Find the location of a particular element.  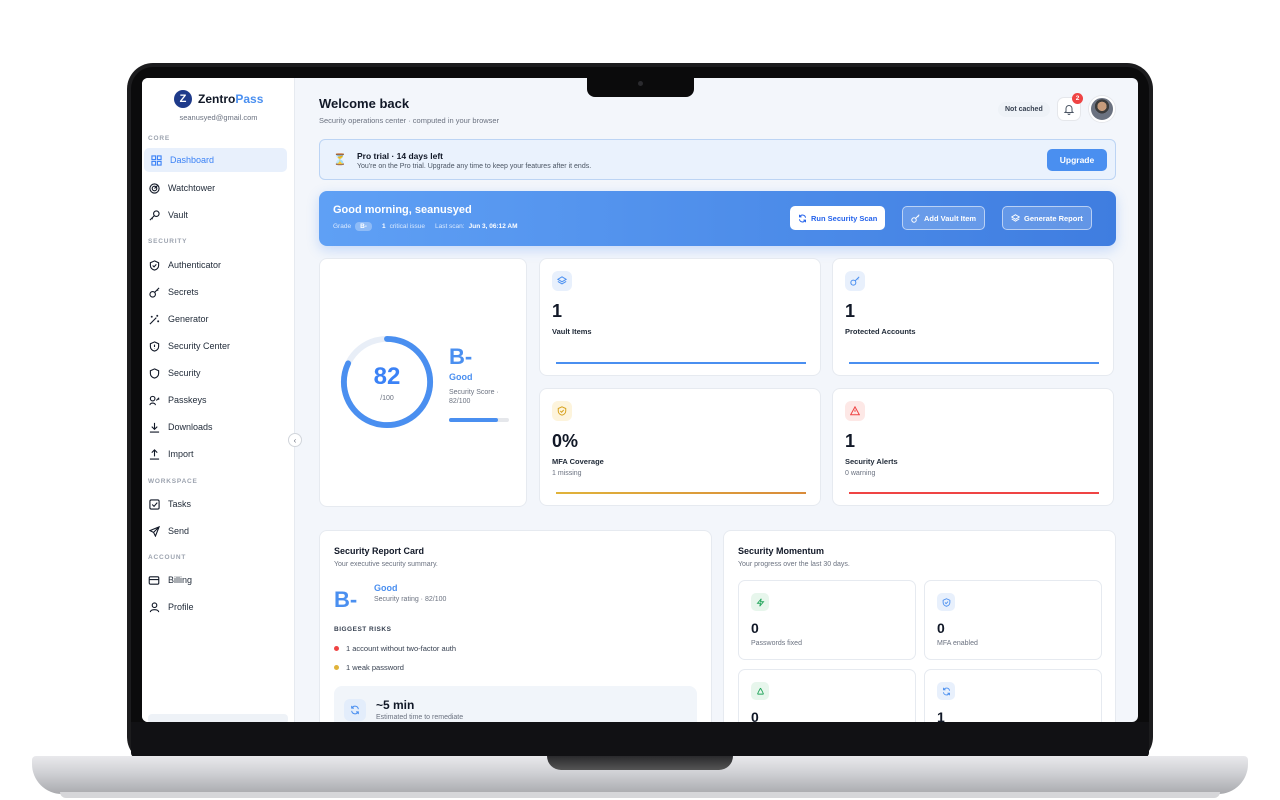

momentum-tile: 1 is located at coordinates (1013, 695).